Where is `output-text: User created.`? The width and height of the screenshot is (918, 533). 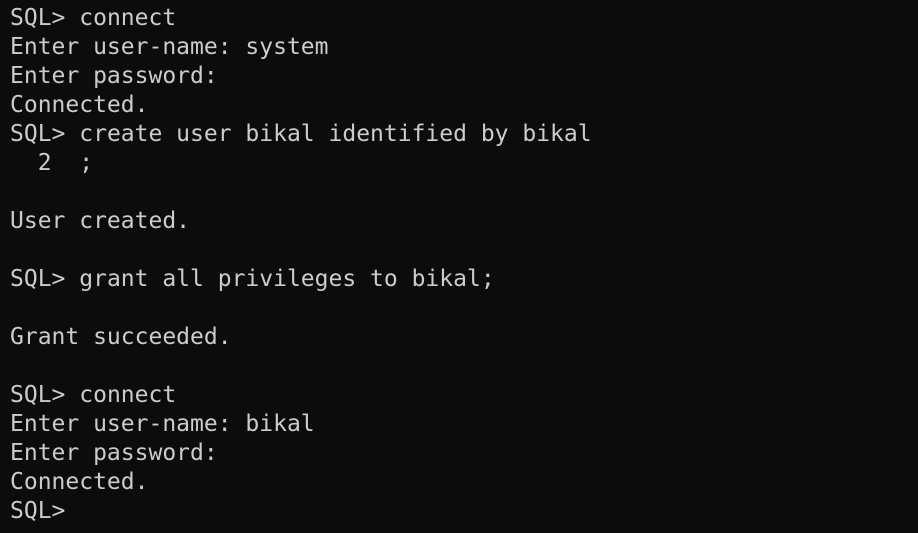
output-text: User created. is located at coordinates (100, 221).